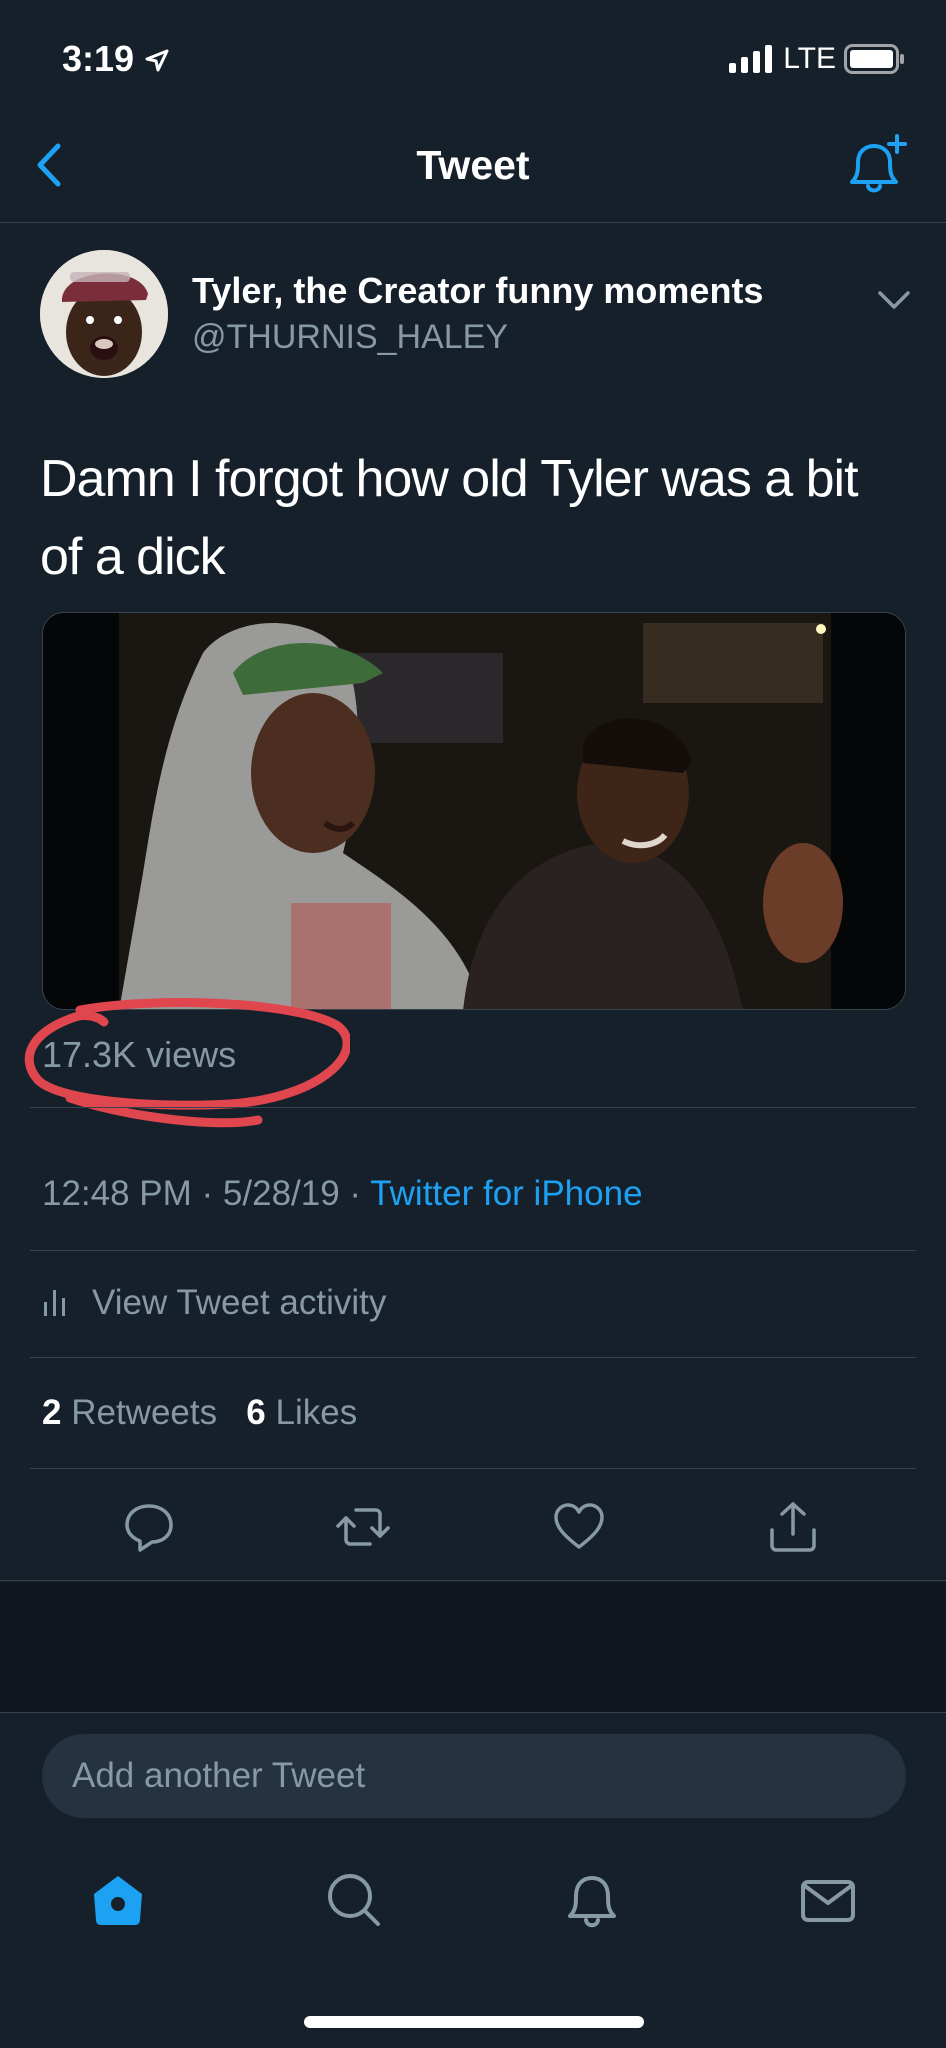 This screenshot has height=2048, width=946. What do you see at coordinates (117, 1193) in the screenshot?
I see `tweet-time: 12:48 PM` at bounding box center [117, 1193].